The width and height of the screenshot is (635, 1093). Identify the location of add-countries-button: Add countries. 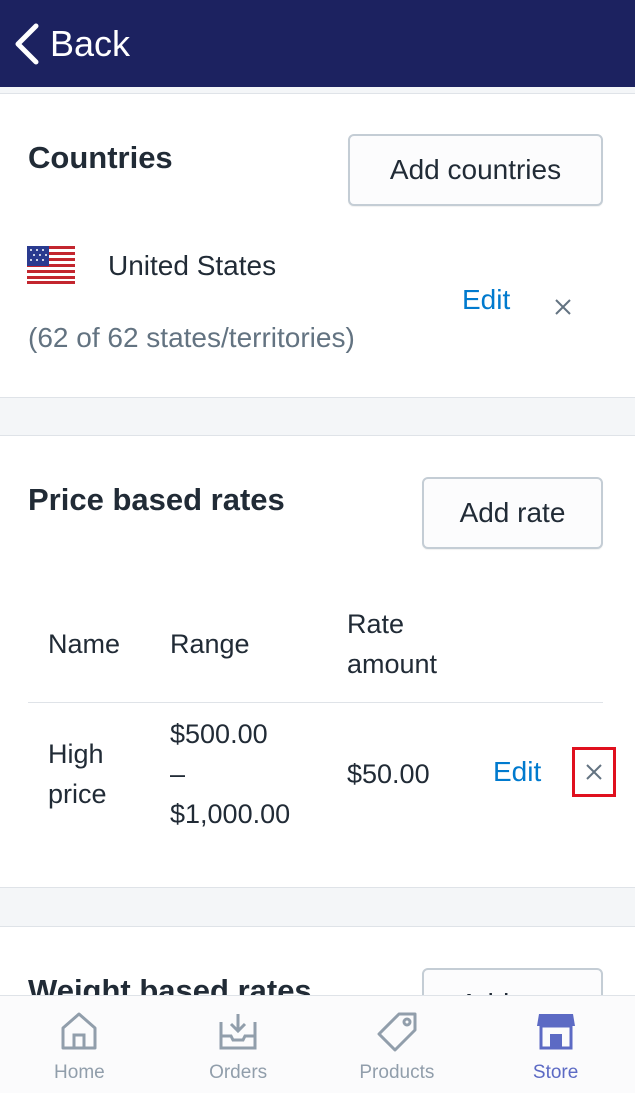
(475, 170).